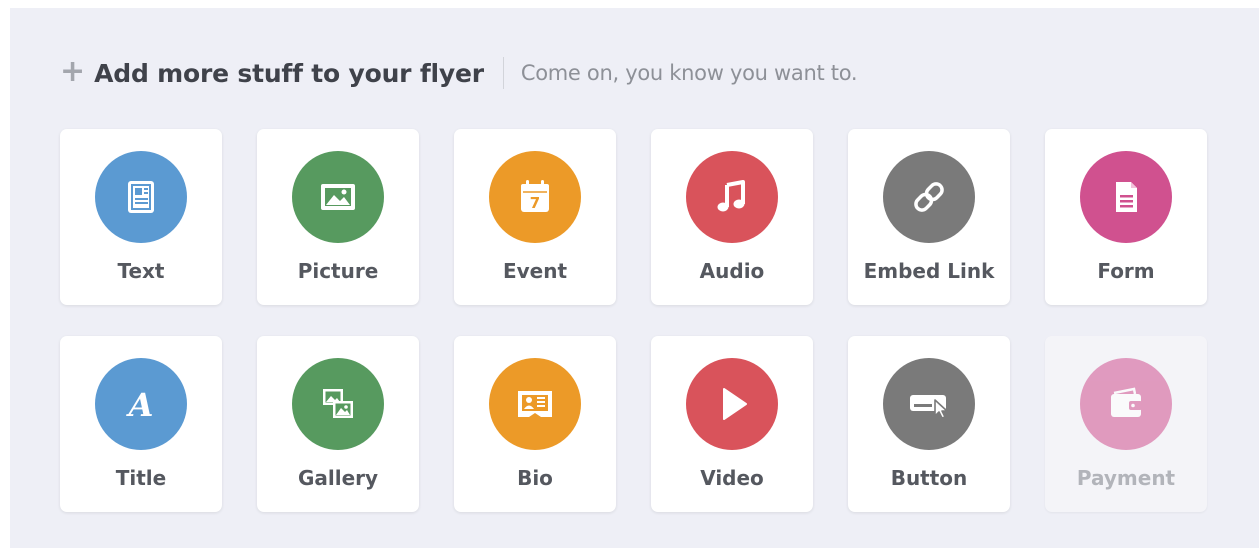  Describe the element at coordinates (732, 478) in the screenshot. I see `tile-label: Video` at that location.